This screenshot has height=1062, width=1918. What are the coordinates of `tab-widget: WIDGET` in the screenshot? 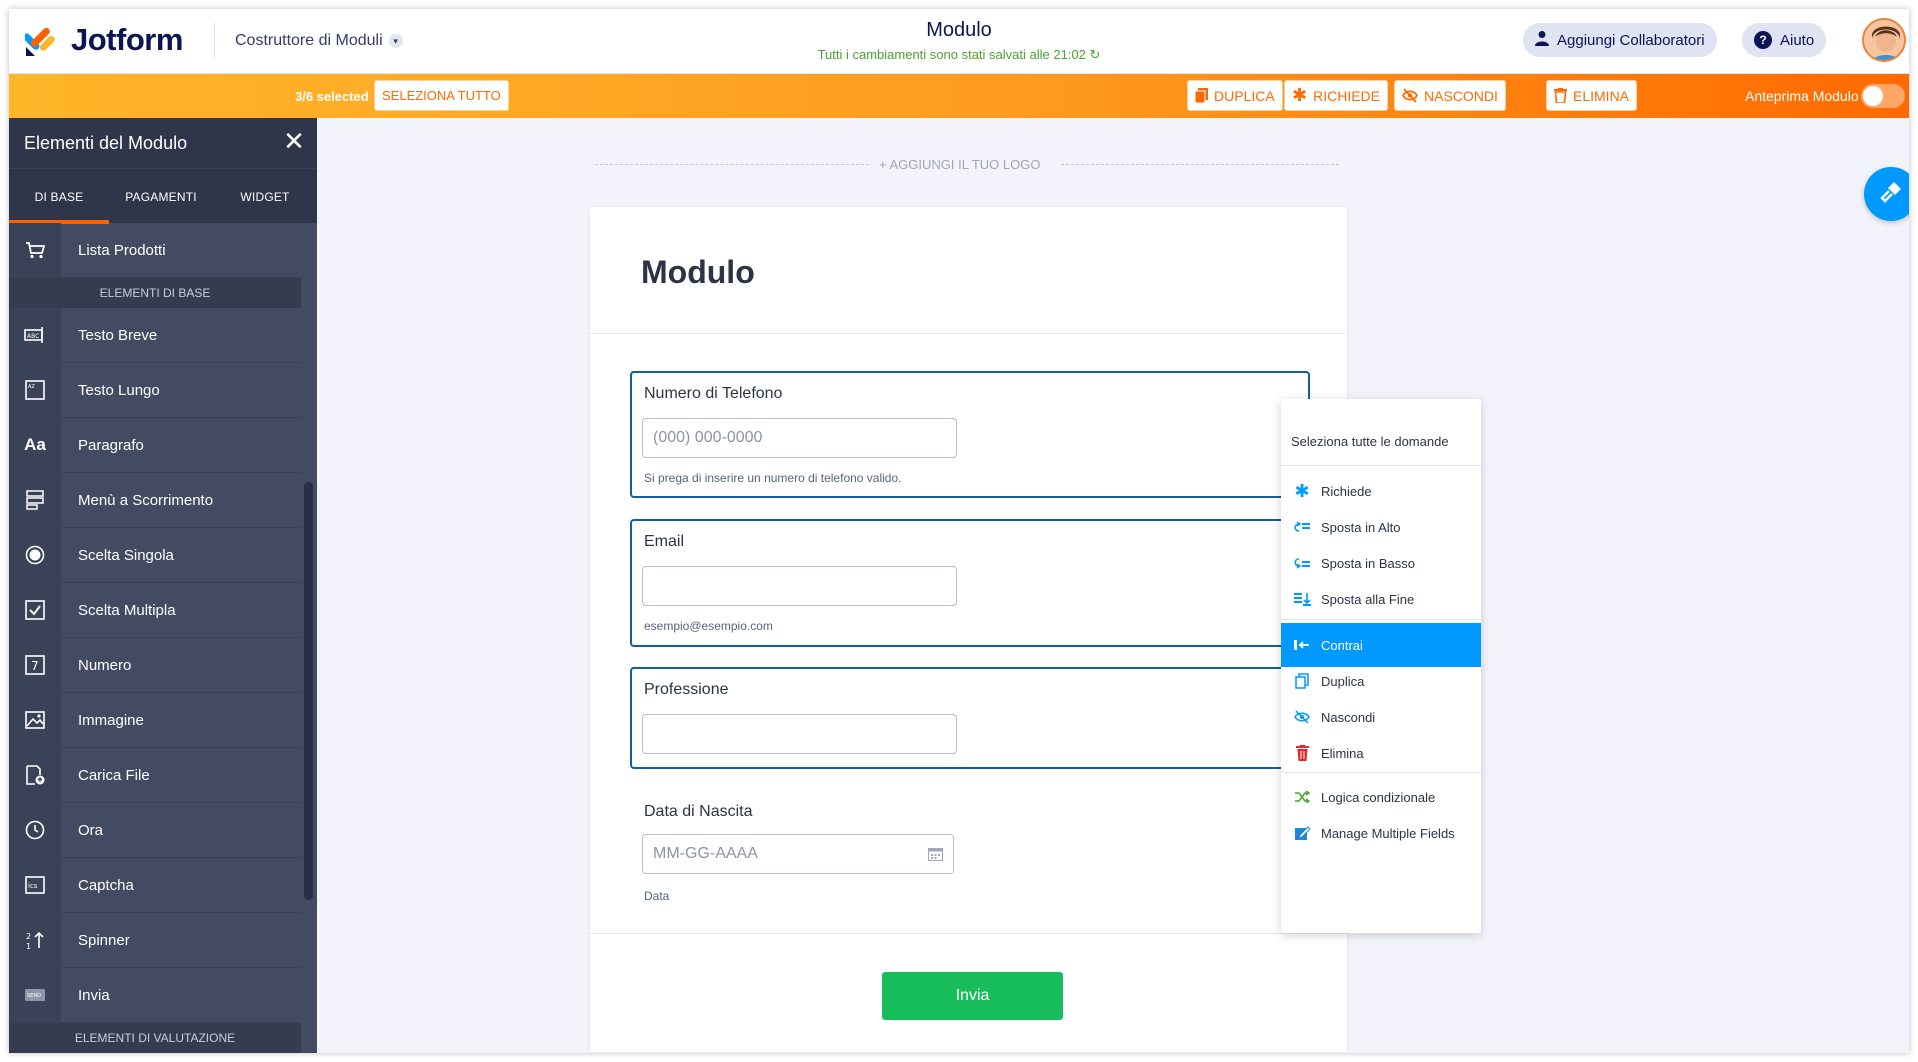 It's located at (265, 196).